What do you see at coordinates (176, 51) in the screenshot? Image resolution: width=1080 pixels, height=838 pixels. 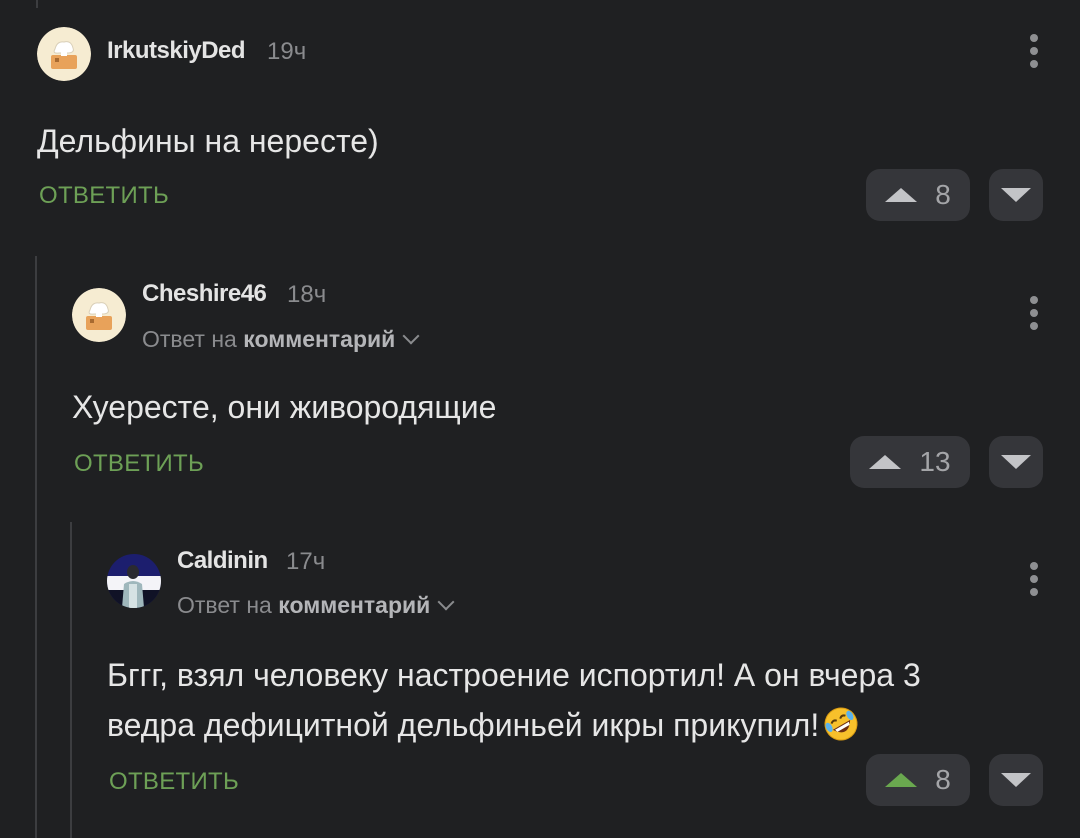 I see `author-name: IrkutskiyDed` at bounding box center [176, 51].